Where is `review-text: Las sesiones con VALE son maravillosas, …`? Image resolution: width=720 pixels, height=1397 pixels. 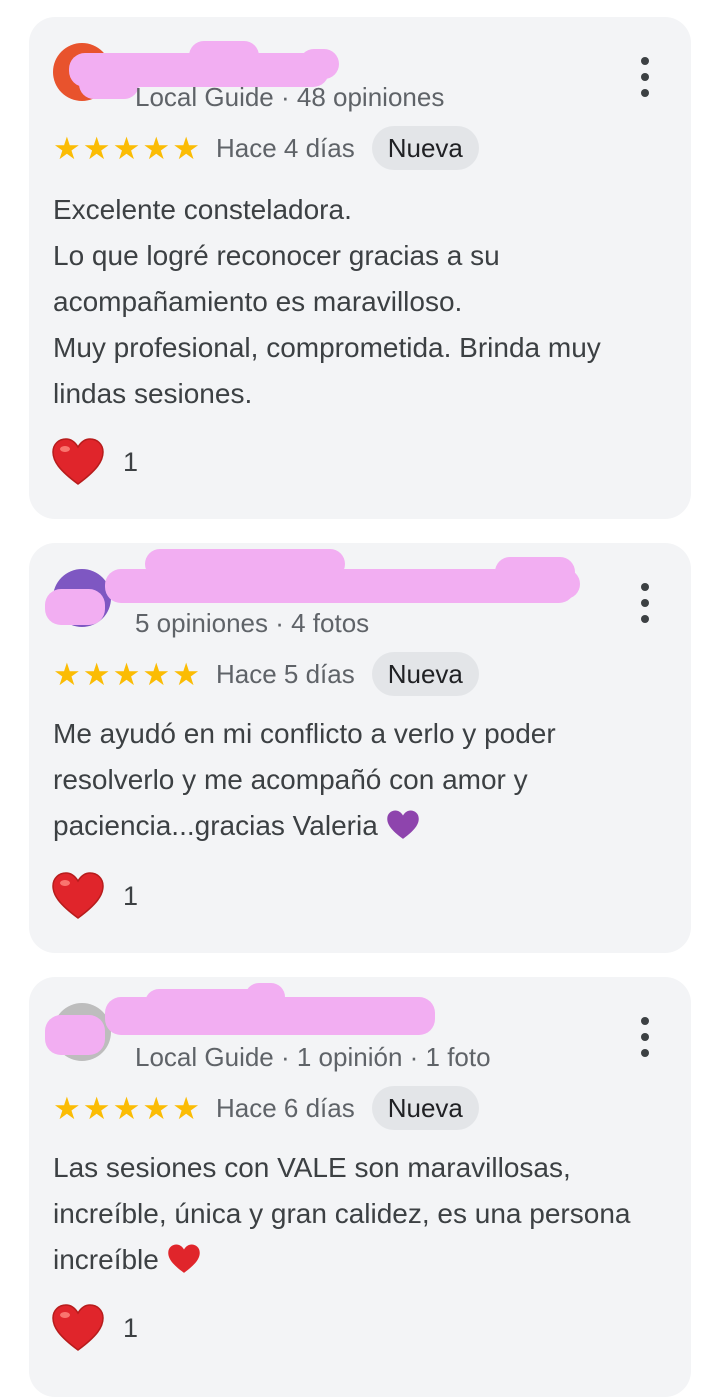 review-text: Las sesiones con VALE son maravillosas, … is located at coordinates (358, 1214).